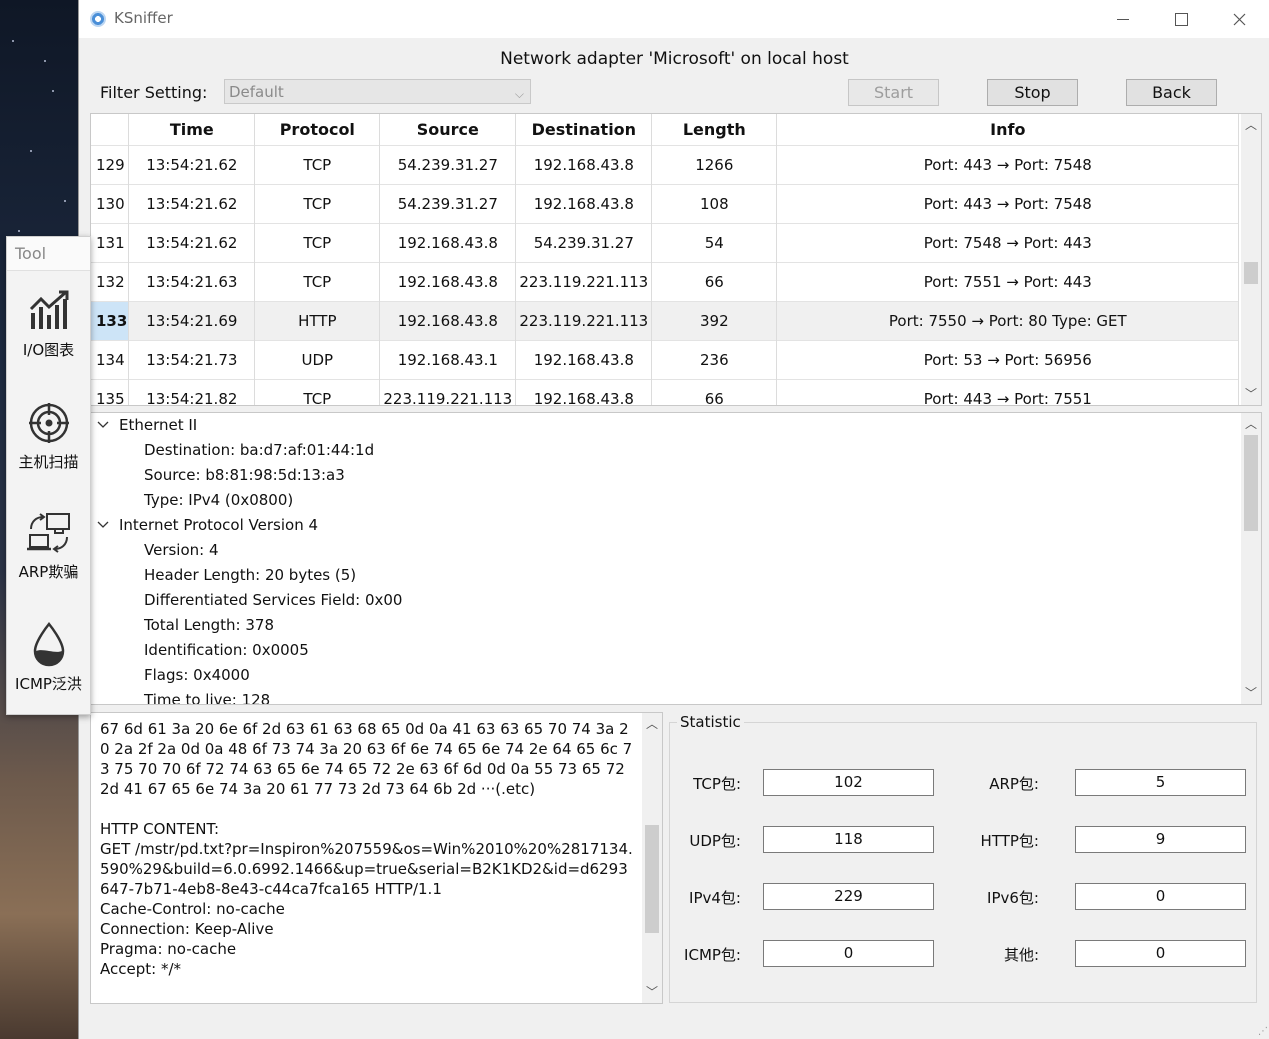 This screenshot has width=1269, height=1039. What do you see at coordinates (893, 92) in the screenshot?
I see `start-button: Start` at bounding box center [893, 92].